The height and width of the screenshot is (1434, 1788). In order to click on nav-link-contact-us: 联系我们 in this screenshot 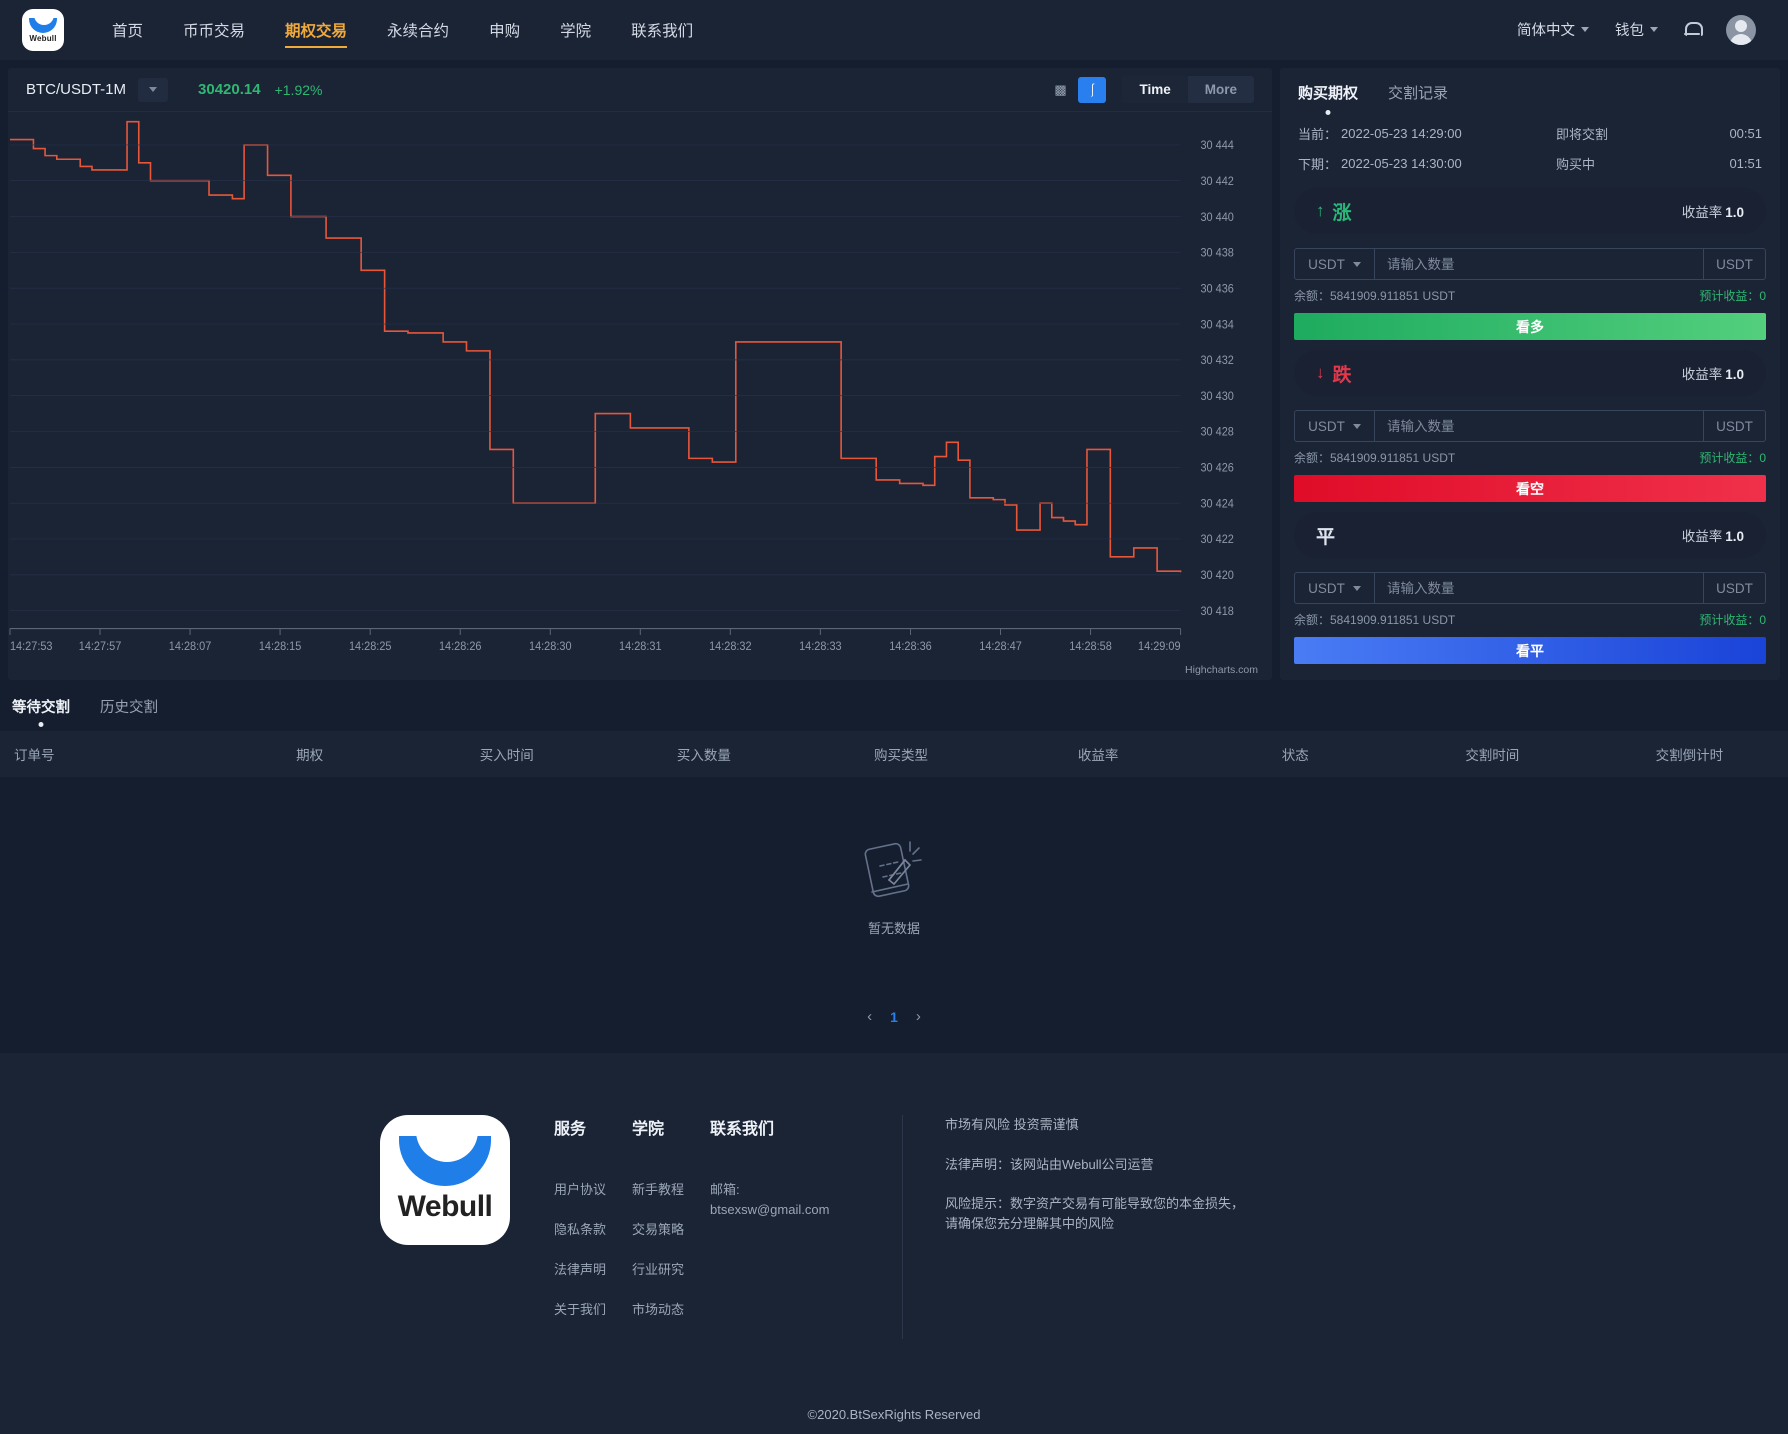, I will do `click(662, 30)`.